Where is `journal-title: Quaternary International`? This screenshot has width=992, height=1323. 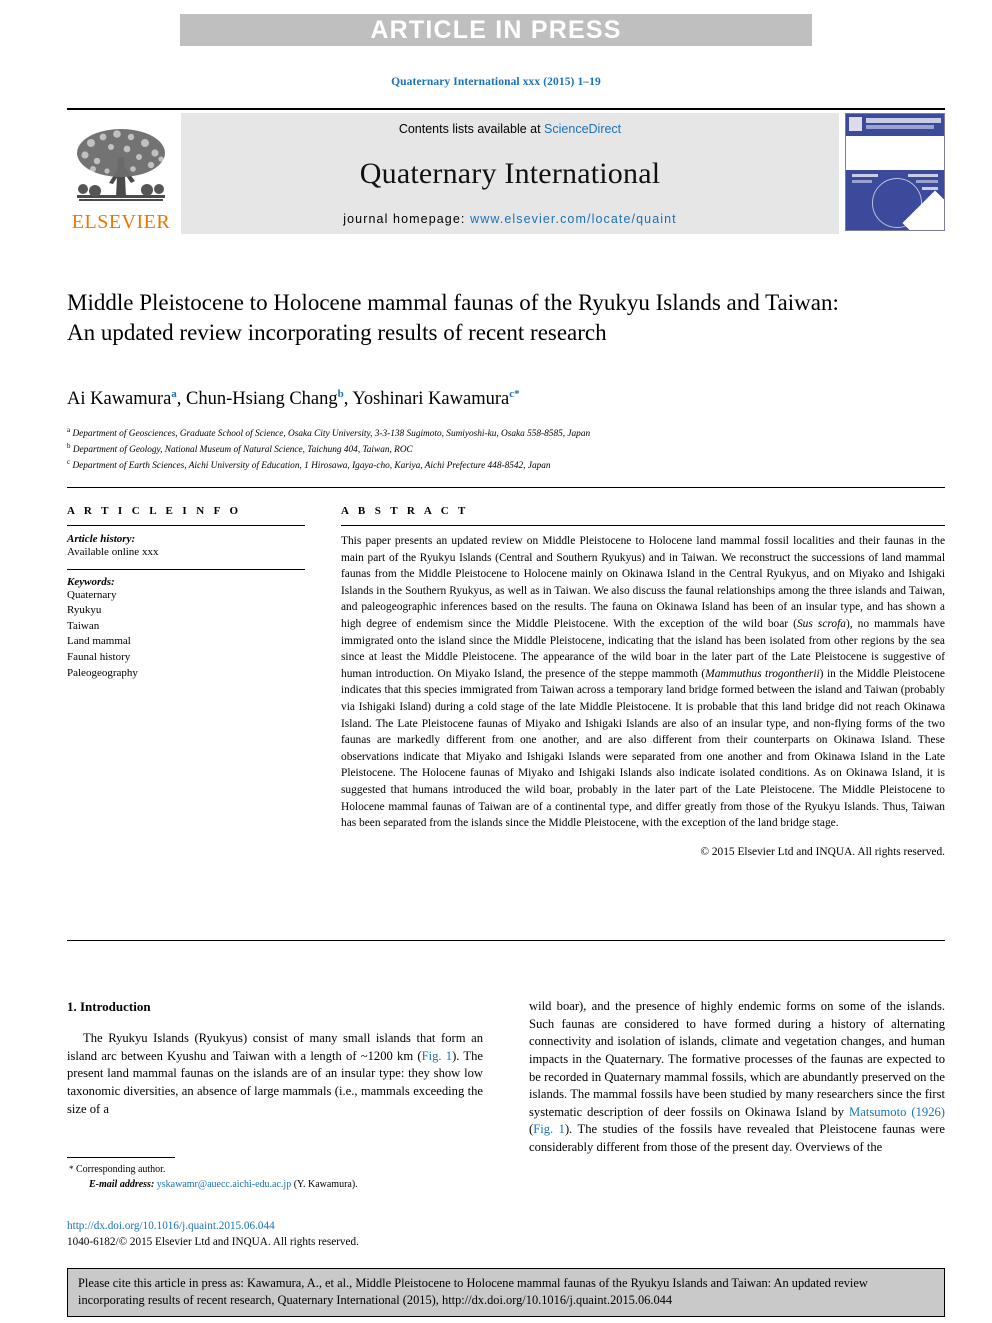
journal-title: Quaternary International is located at coordinates (510, 173).